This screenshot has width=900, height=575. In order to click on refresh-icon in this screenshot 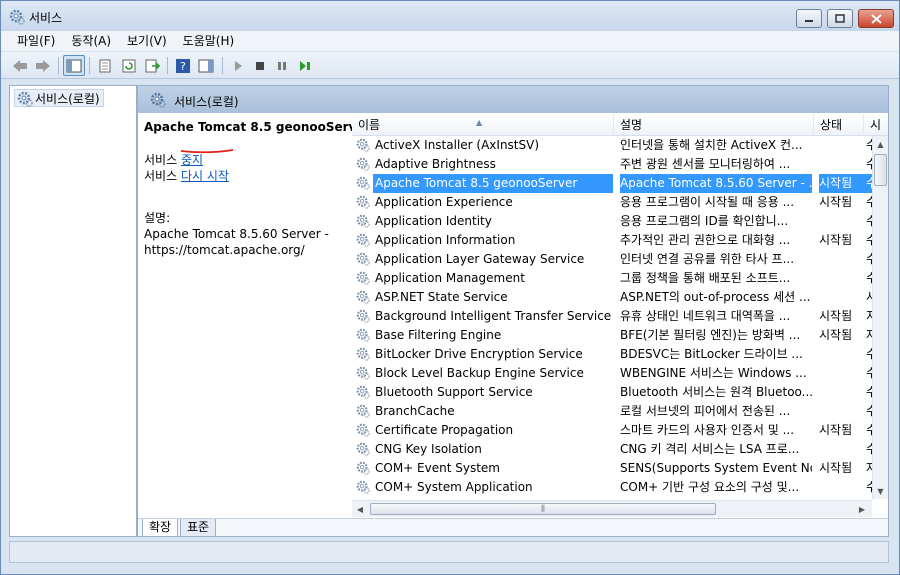, I will do `click(129, 65)`.